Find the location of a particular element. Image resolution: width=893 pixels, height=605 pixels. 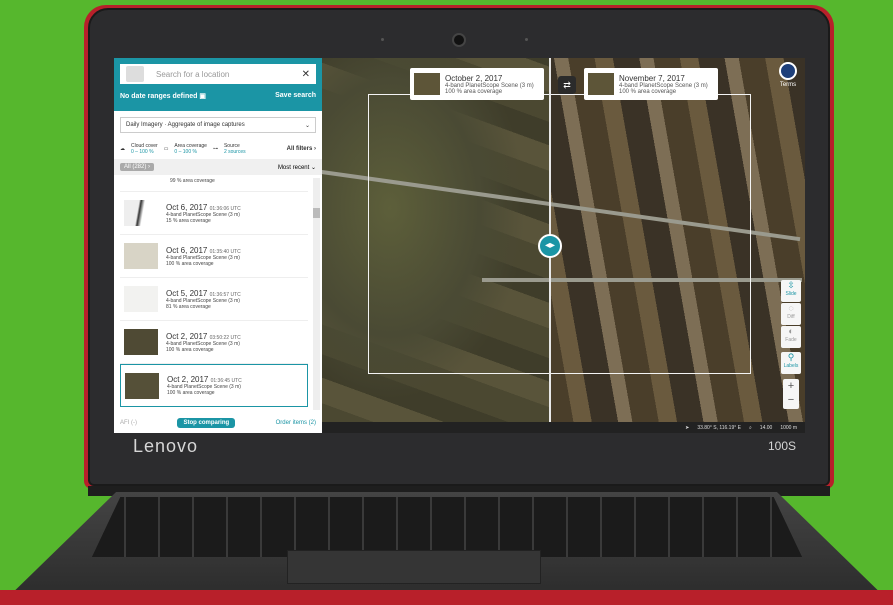

terms-label: Terms is located at coordinates (788, 85).